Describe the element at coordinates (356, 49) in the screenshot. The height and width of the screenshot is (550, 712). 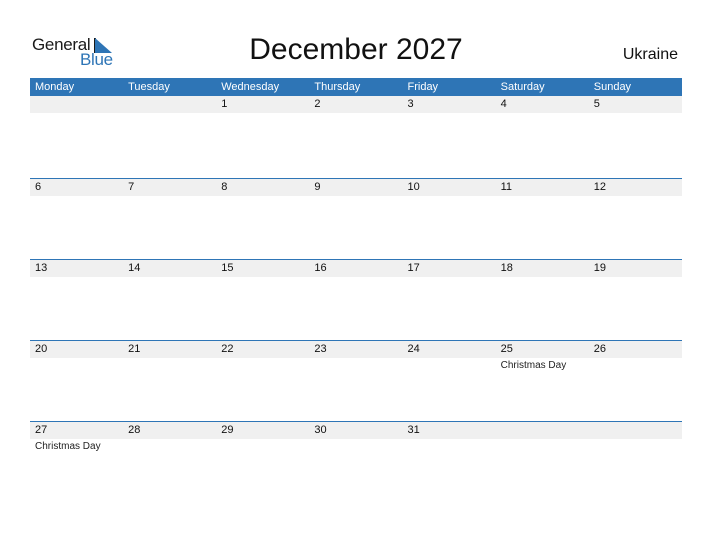
I see `page-title: December 2027` at that location.